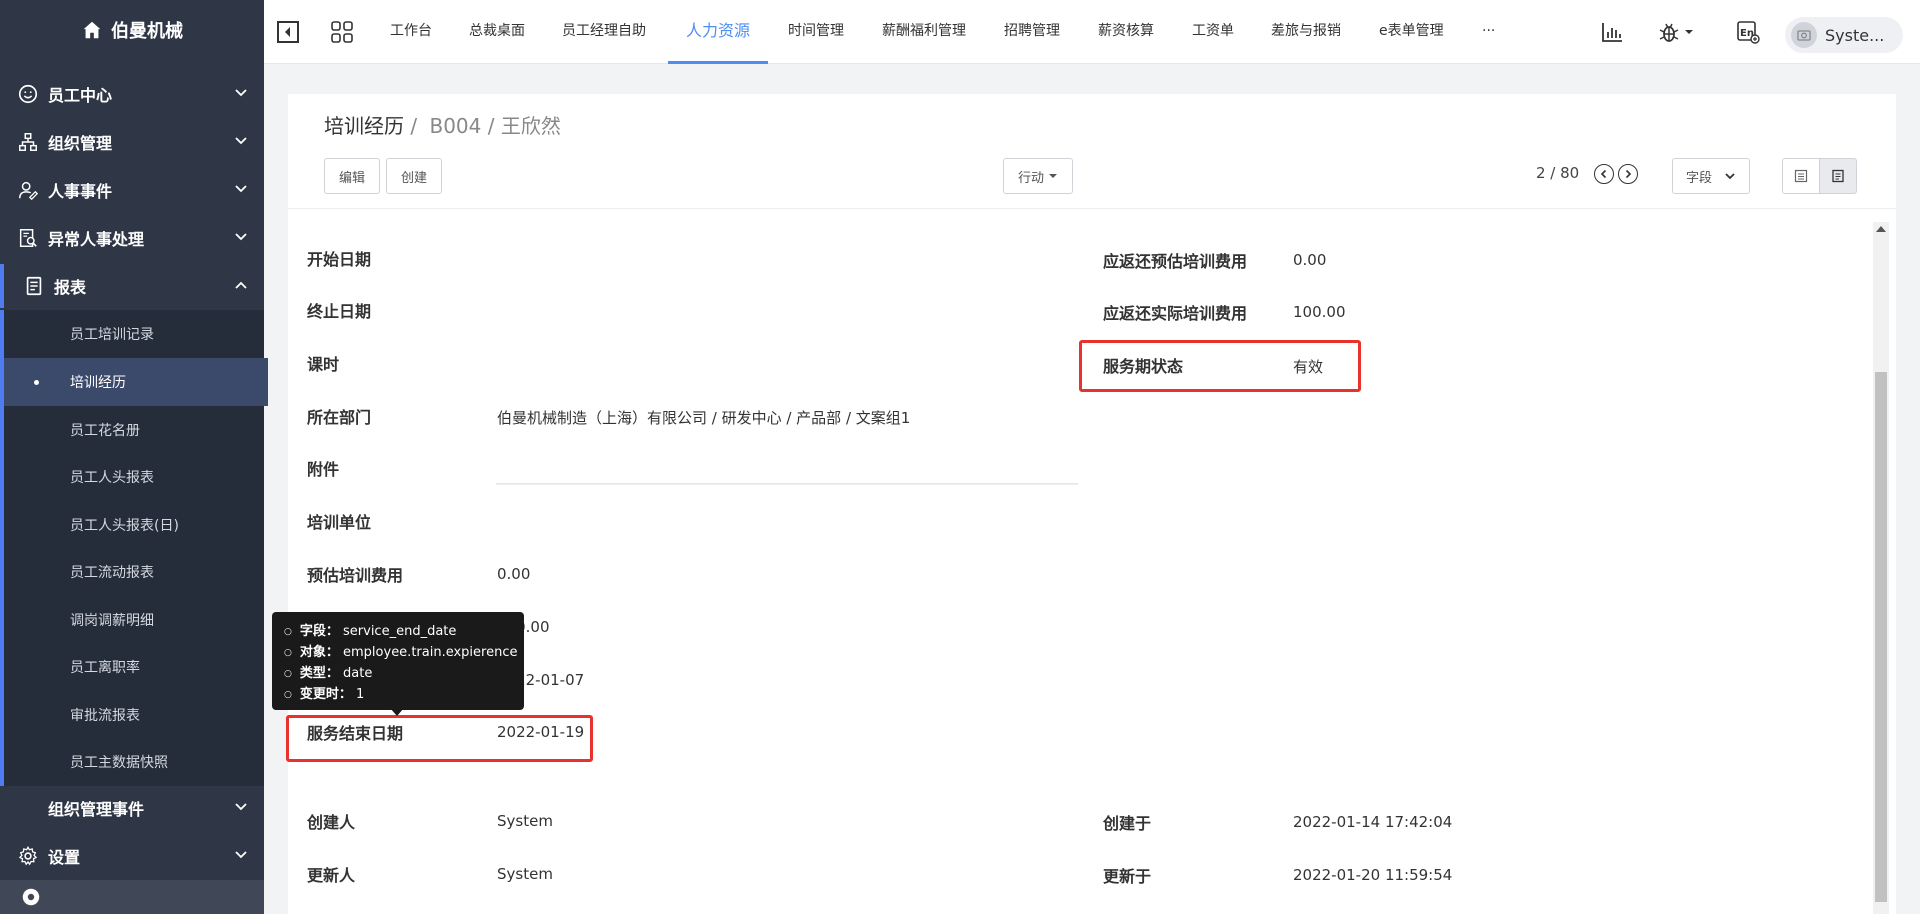  What do you see at coordinates (414, 176) in the screenshot?
I see `create-button: 创建` at bounding box center [414, 176].